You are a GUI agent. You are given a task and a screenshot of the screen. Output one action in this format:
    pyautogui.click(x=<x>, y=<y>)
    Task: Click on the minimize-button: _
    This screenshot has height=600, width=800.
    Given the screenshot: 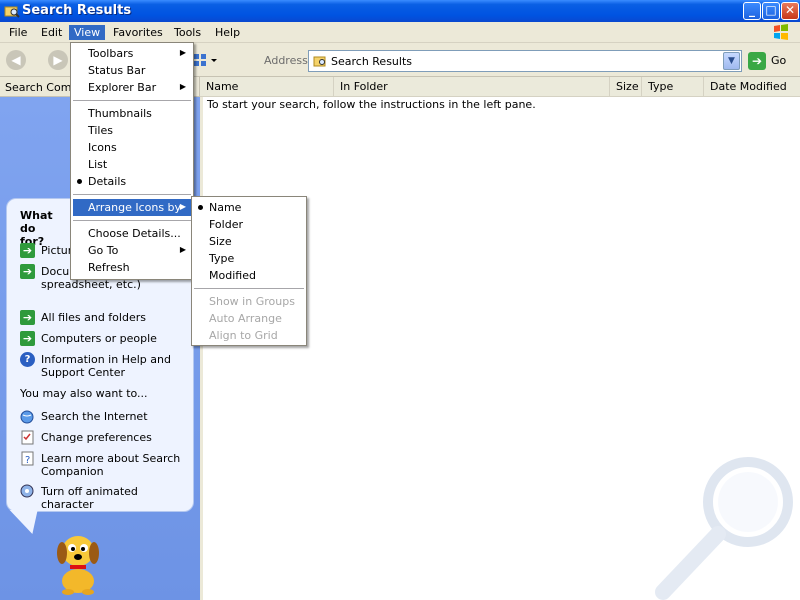 What is the action you would take?
    pyautogui.click(x=752, y=11)
    